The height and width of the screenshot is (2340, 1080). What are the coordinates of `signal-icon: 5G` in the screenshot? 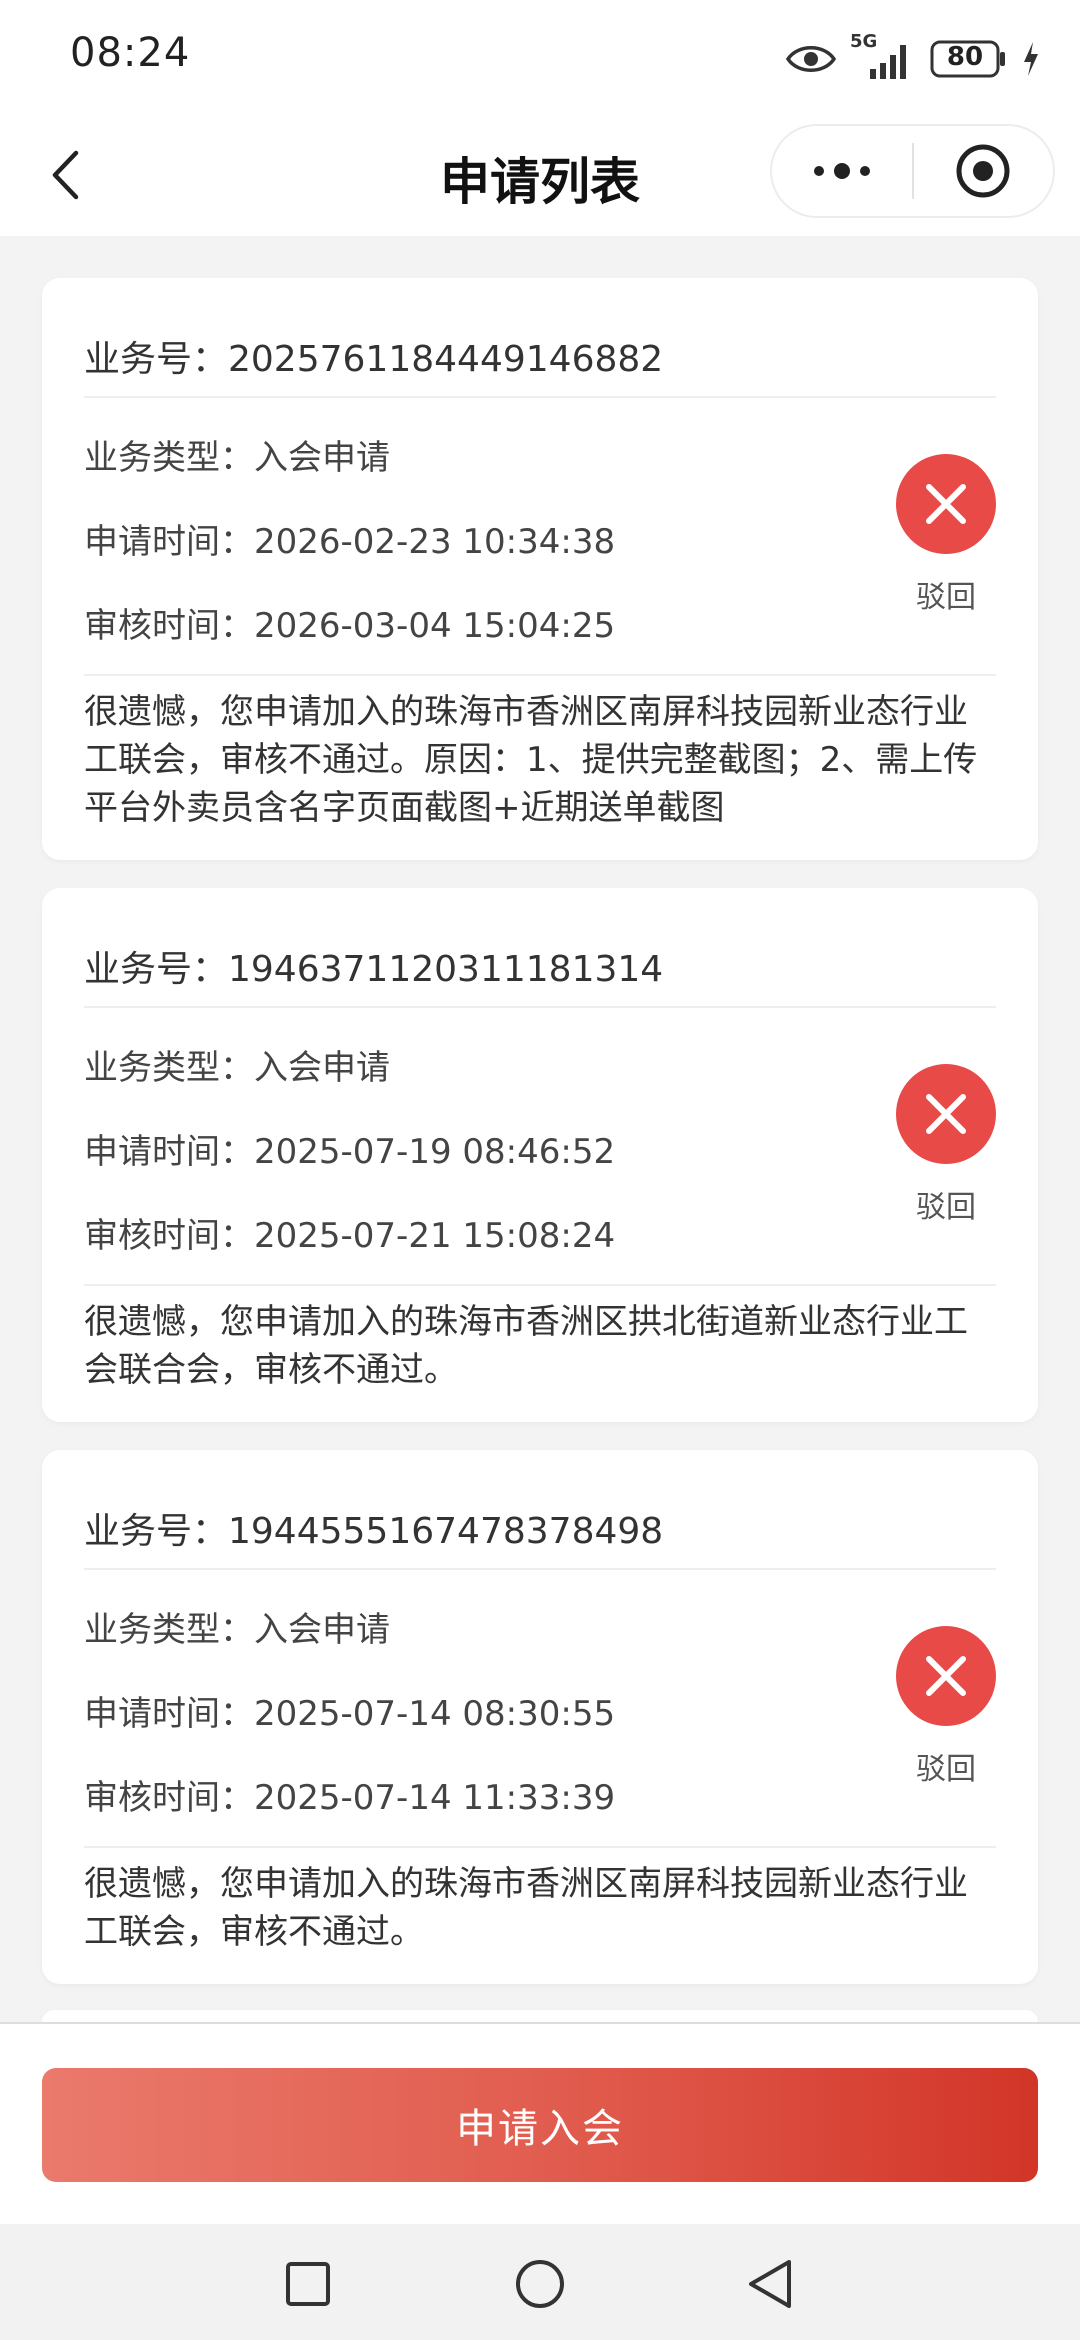 It's located at (883, 56).